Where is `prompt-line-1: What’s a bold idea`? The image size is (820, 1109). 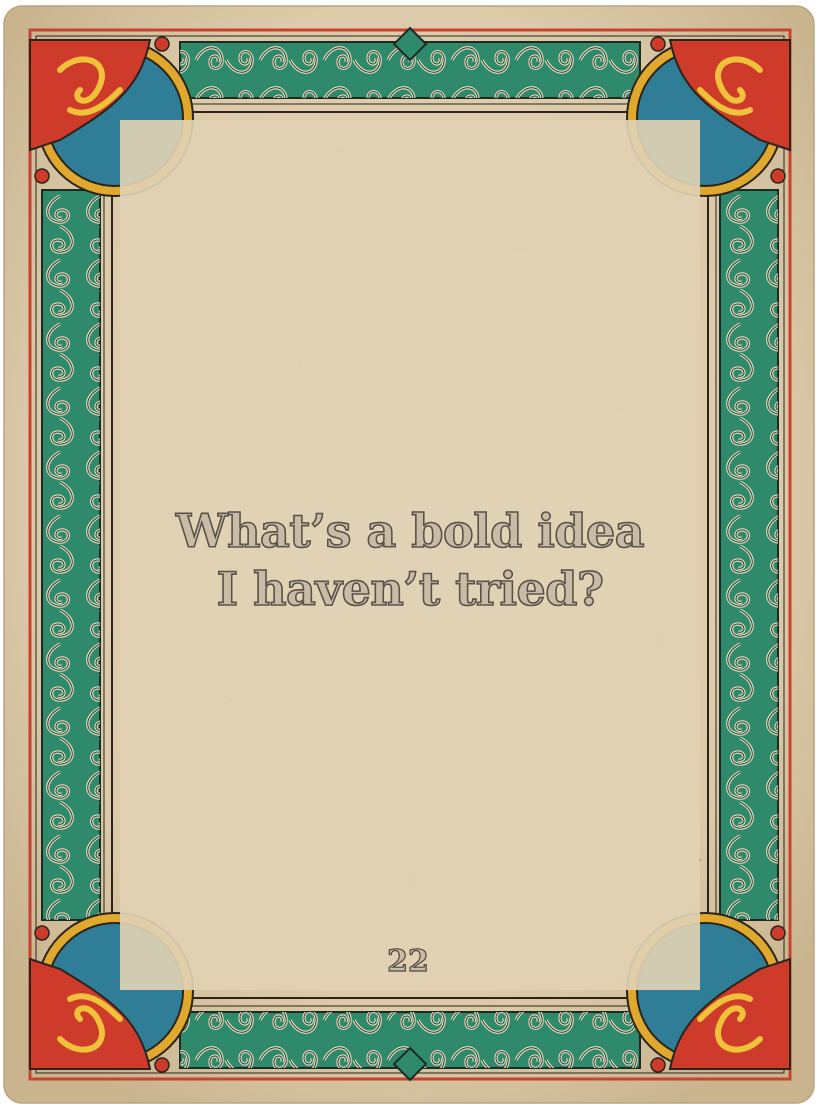 prompt-line-1: What’s a bold idea is located at coordinates (410, 531).